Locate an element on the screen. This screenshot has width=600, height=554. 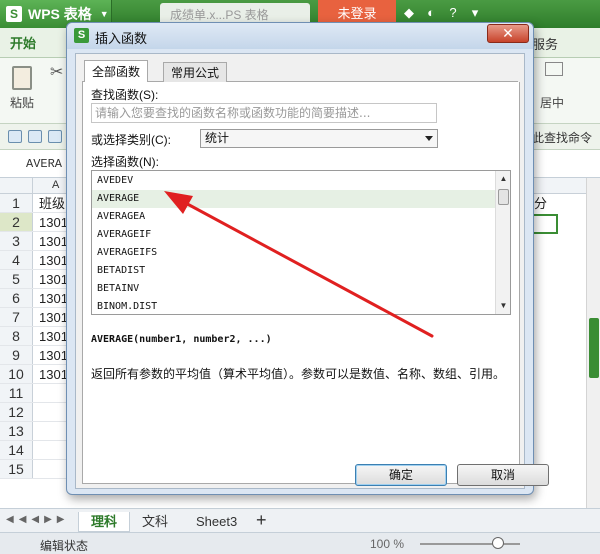
annotation-arrow-shaft is located at coordinates (306, 268).